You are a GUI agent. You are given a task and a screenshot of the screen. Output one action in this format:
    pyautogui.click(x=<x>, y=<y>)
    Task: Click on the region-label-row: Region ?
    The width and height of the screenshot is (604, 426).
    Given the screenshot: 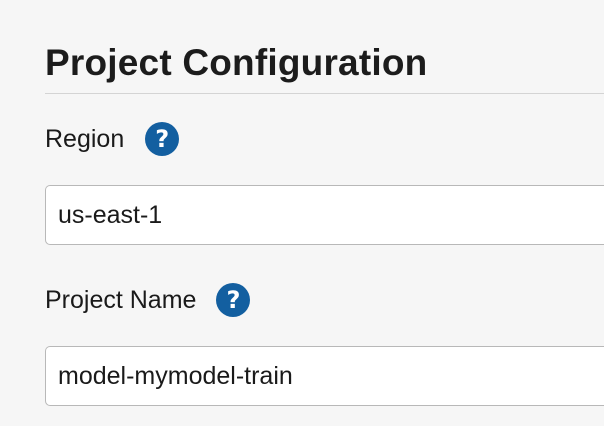 What is the action you would take?
    pyautogui.click(x=112, y=139)
    